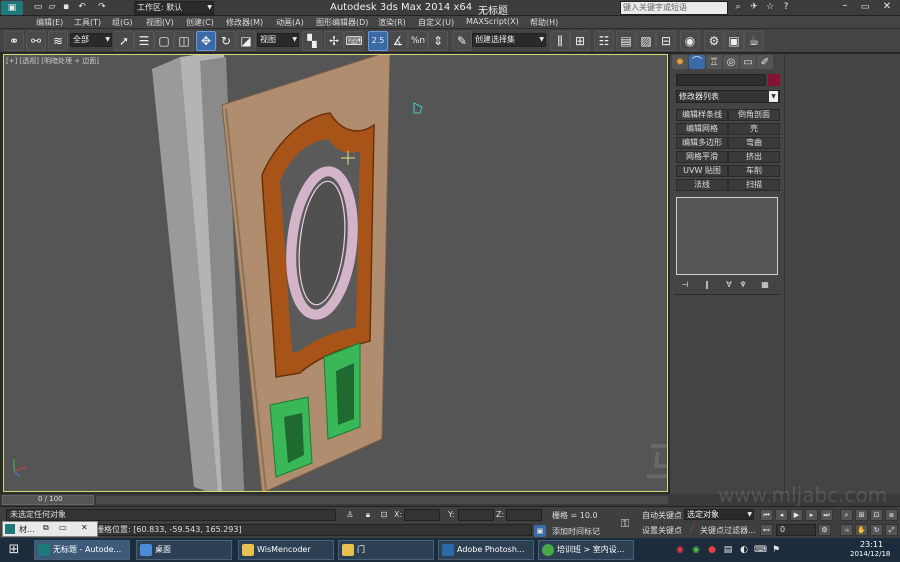 The height and width of the screenshot is (562, 900). What do you see at coordinates (870, 554) in the screenshot?
I see `clock-date: 2014/12/18` at bounding box center [870, 554].